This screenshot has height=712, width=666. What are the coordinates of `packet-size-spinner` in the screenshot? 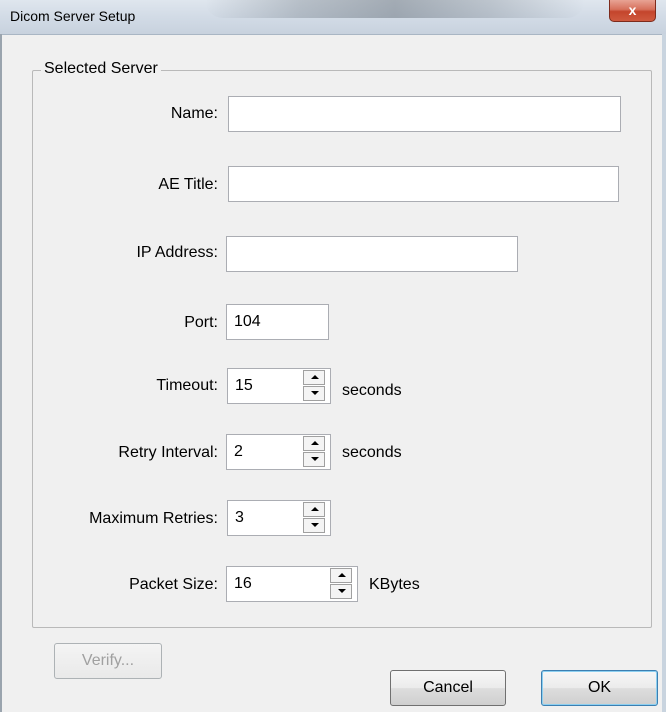 It's located at (342, 584).